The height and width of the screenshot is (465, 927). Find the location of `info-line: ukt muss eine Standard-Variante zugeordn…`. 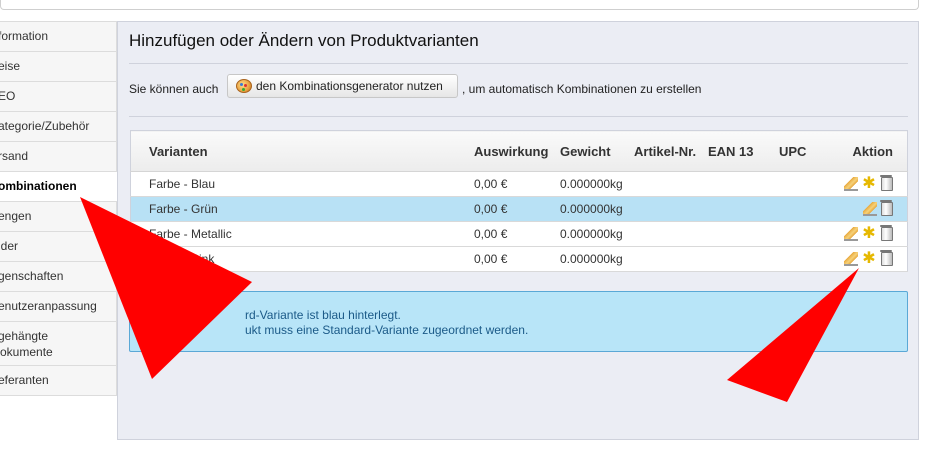

info-line: ukt muss eine Standard-Variante zugeordn… is located at coordinates (387, 330).